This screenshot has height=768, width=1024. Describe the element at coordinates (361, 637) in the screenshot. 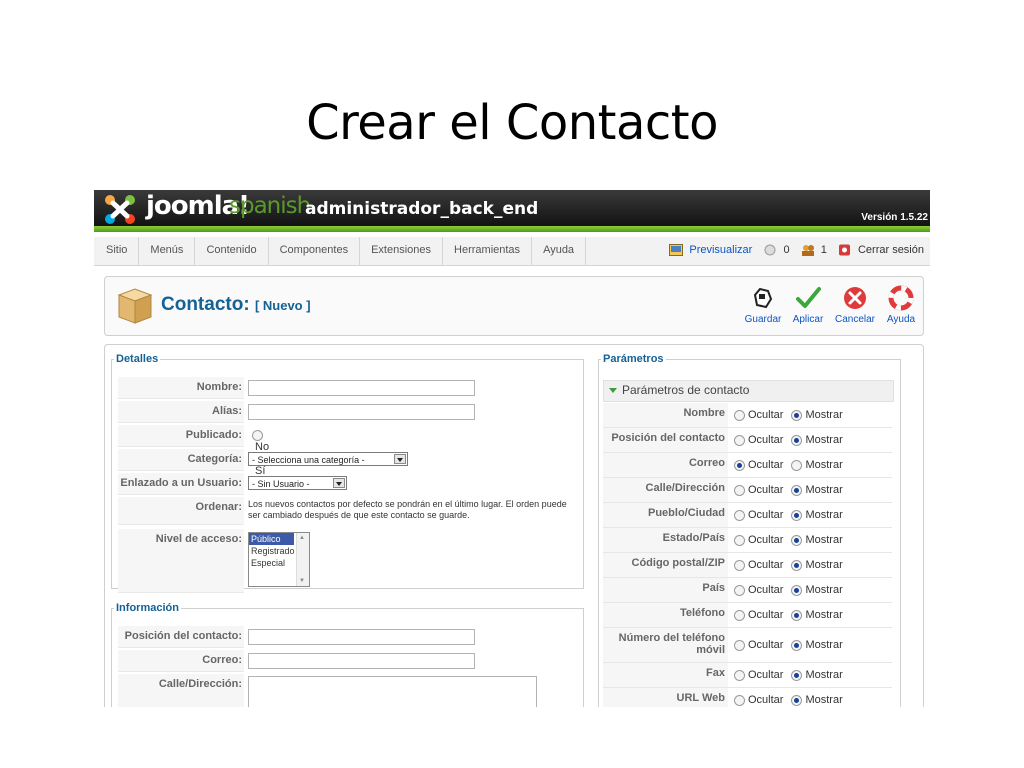

I see `position-input` at that location.